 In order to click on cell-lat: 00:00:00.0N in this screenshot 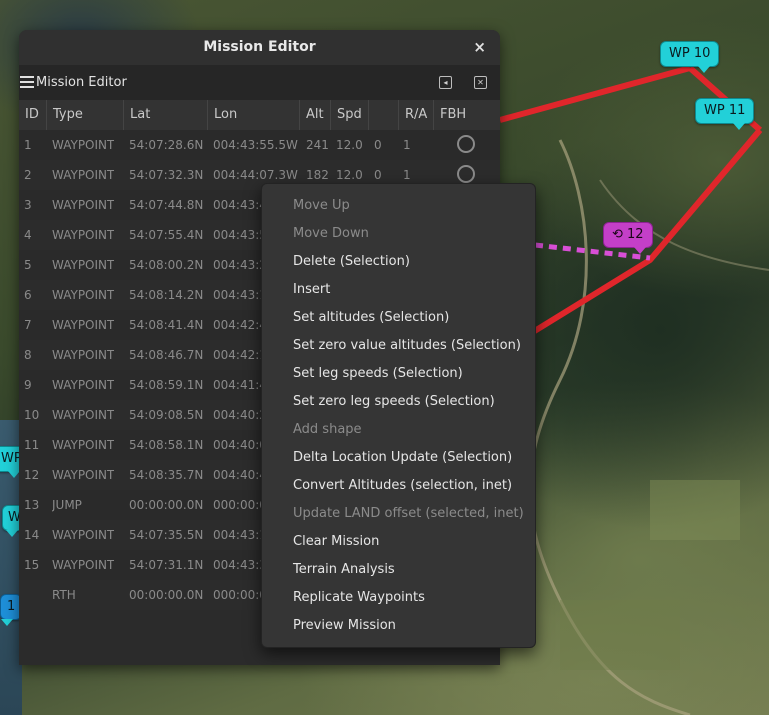, I will do `click(166, 505)`.